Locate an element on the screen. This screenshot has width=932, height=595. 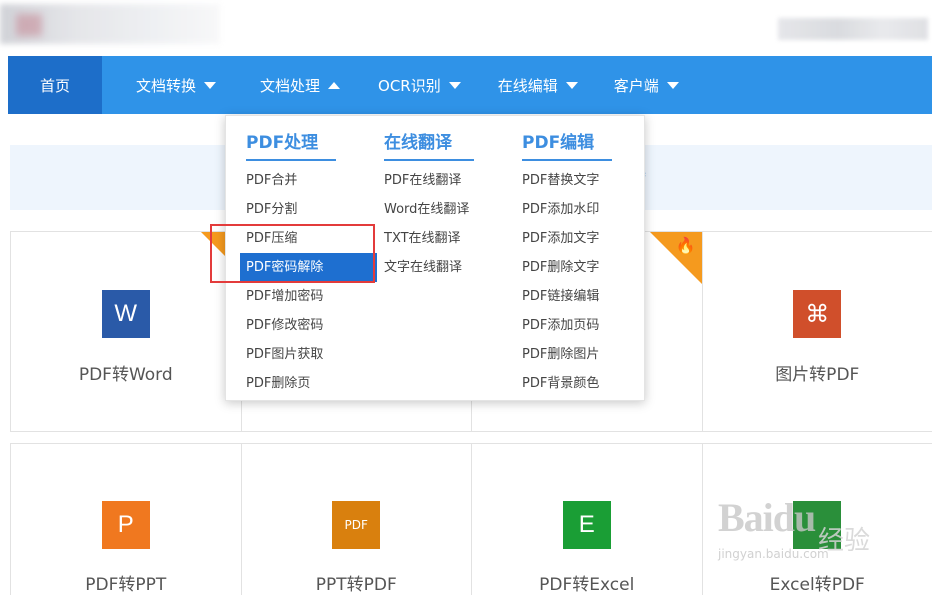
menu-item-pdf-replace-text: PDF替换文字 is located at coordinates (567, 180).